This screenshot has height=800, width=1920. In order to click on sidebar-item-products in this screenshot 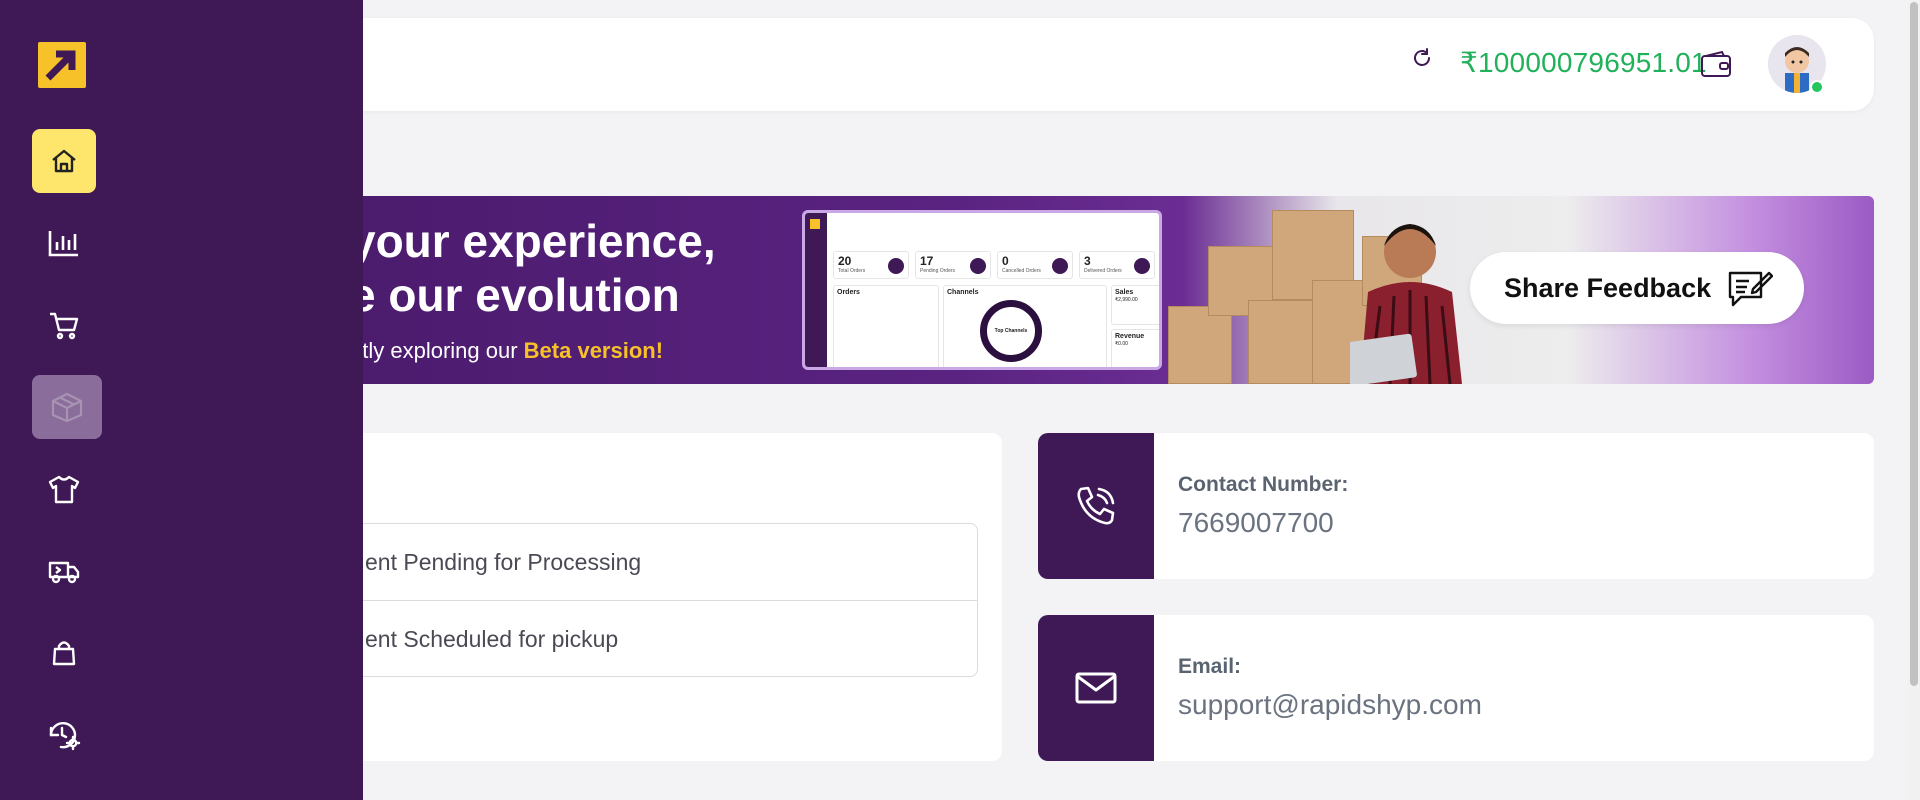, I will do `click(64, 489)`.